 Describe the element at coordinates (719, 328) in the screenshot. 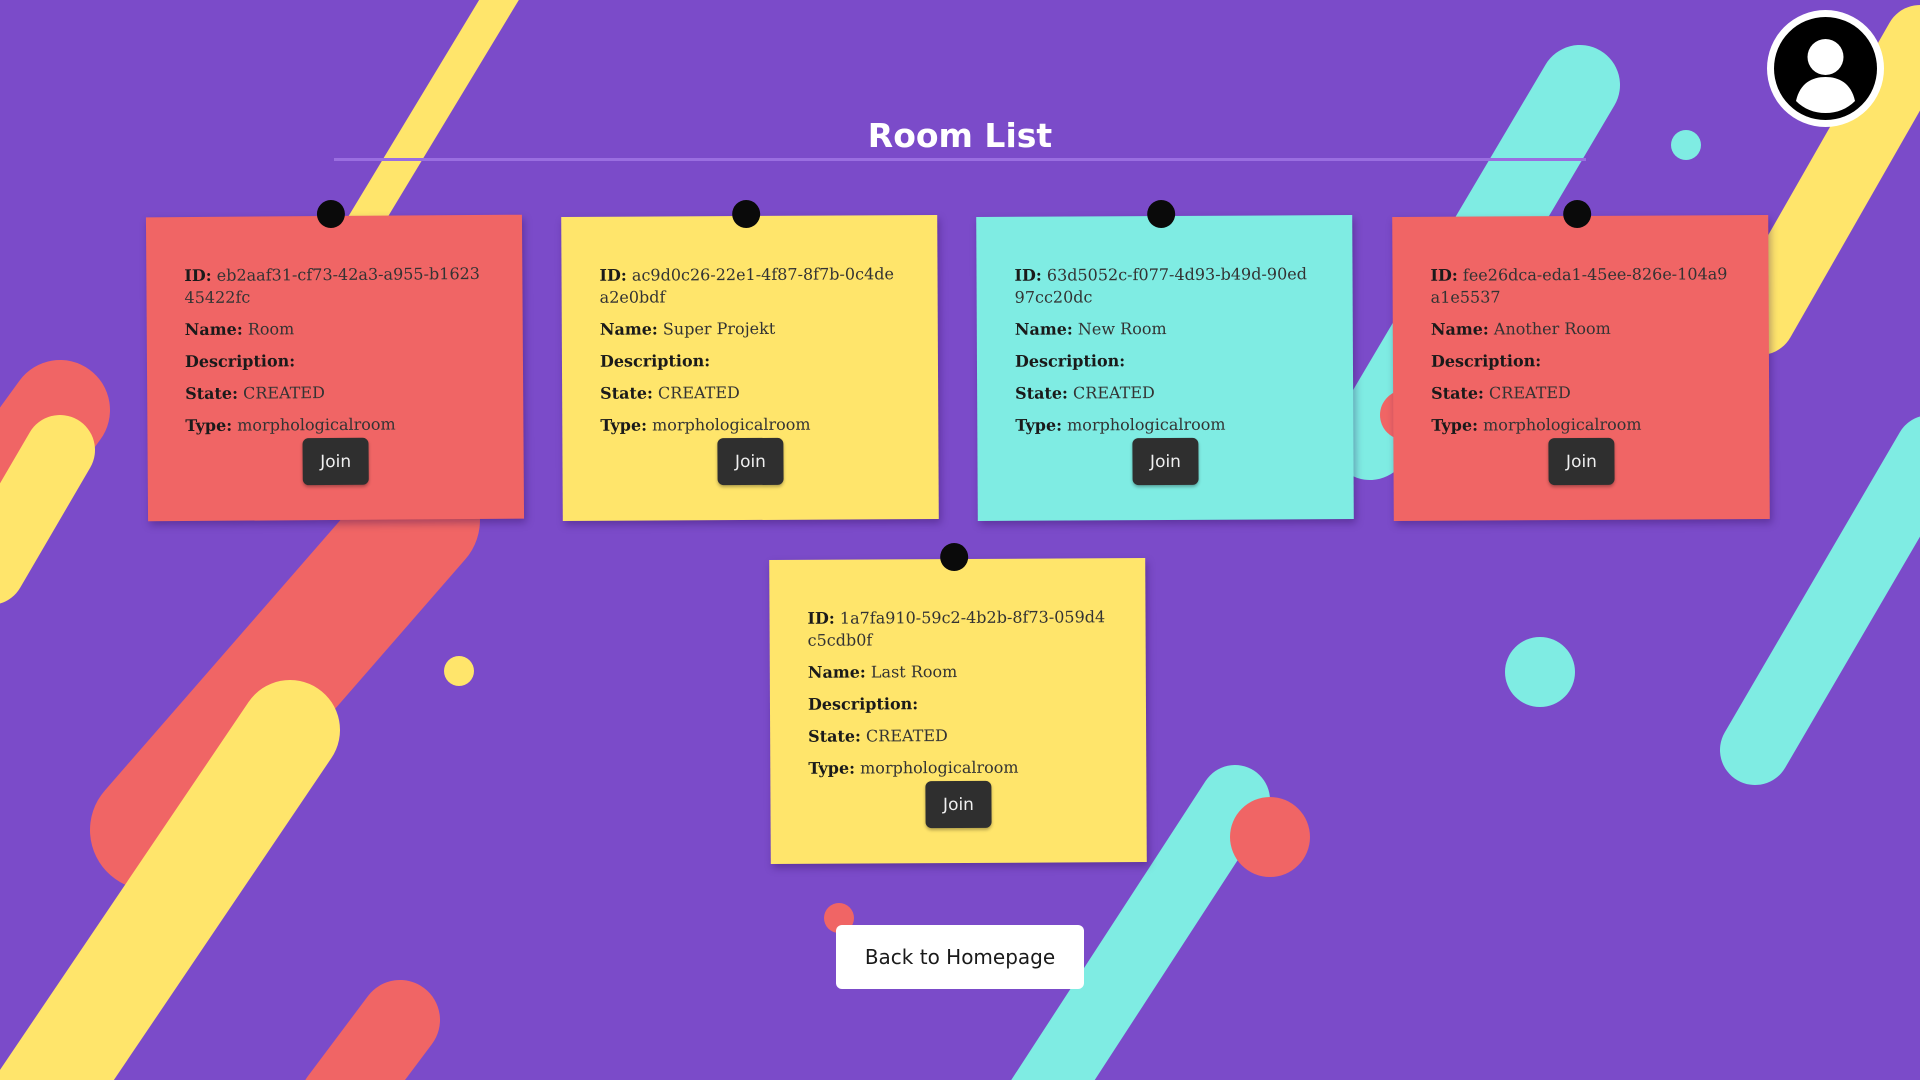

I see `room-name: Super Projekt` at that location.